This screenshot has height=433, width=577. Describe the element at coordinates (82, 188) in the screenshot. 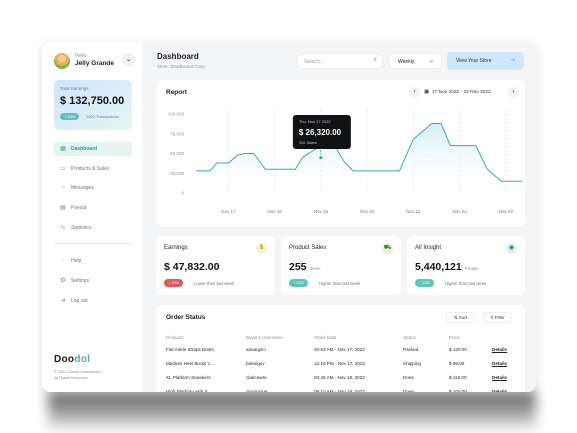

I see `sidebar-item-label: Messages` at that location.